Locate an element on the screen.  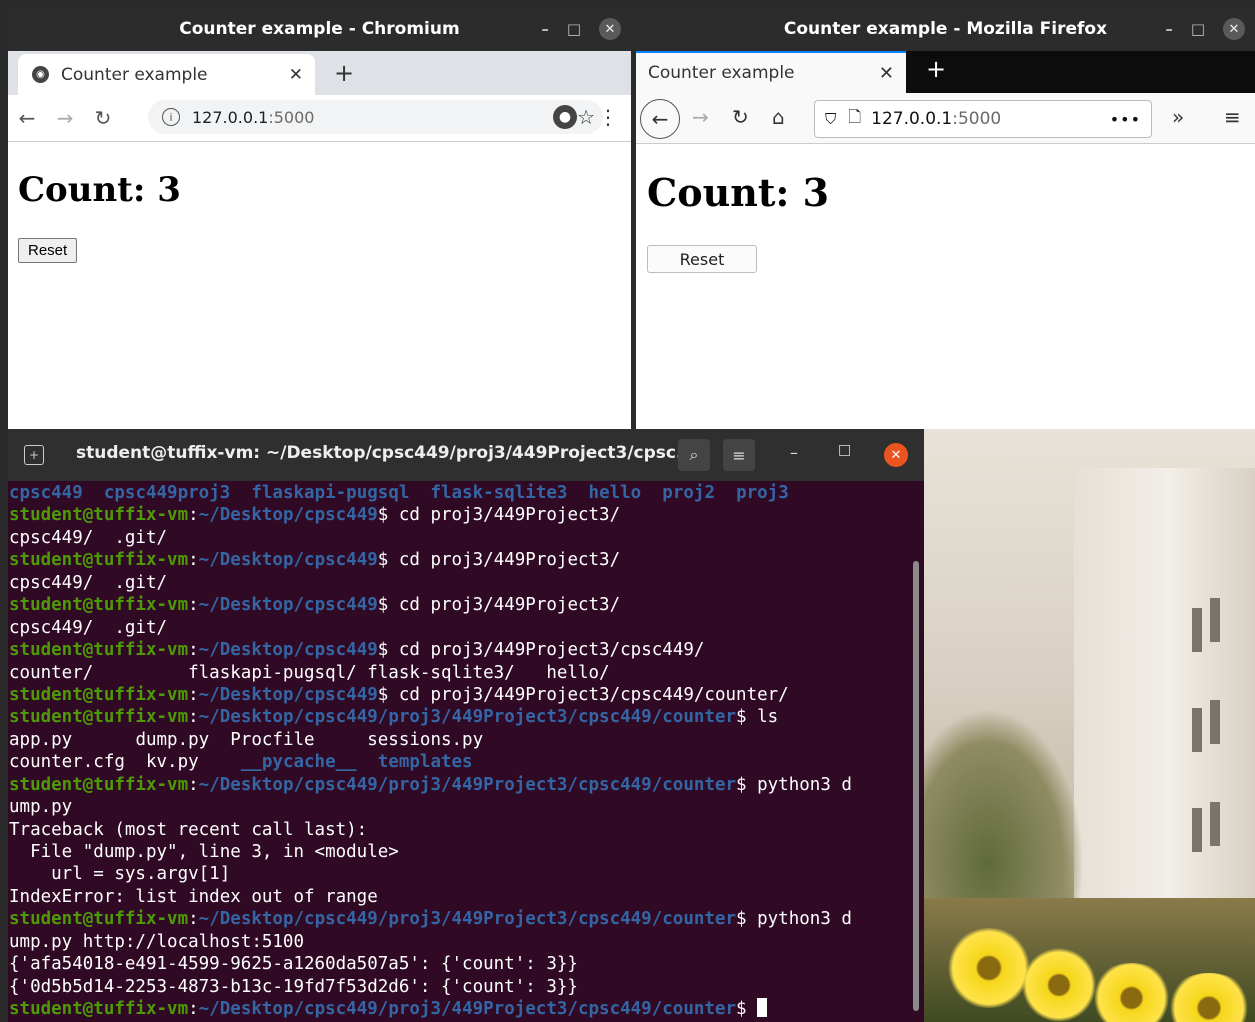
firefox-toolbar: ← → ↻ ⌂ ⛉ 🗋 127.0.0.1:5000 ••• » ≡ is located at coordinates (945, 118).